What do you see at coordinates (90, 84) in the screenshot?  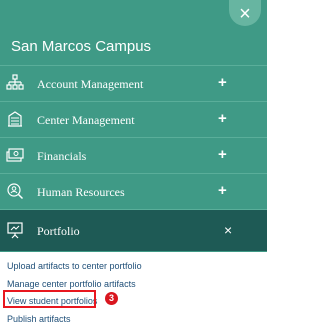 I see `menu-item-label: Account Management` at bounding box center [90, 84].